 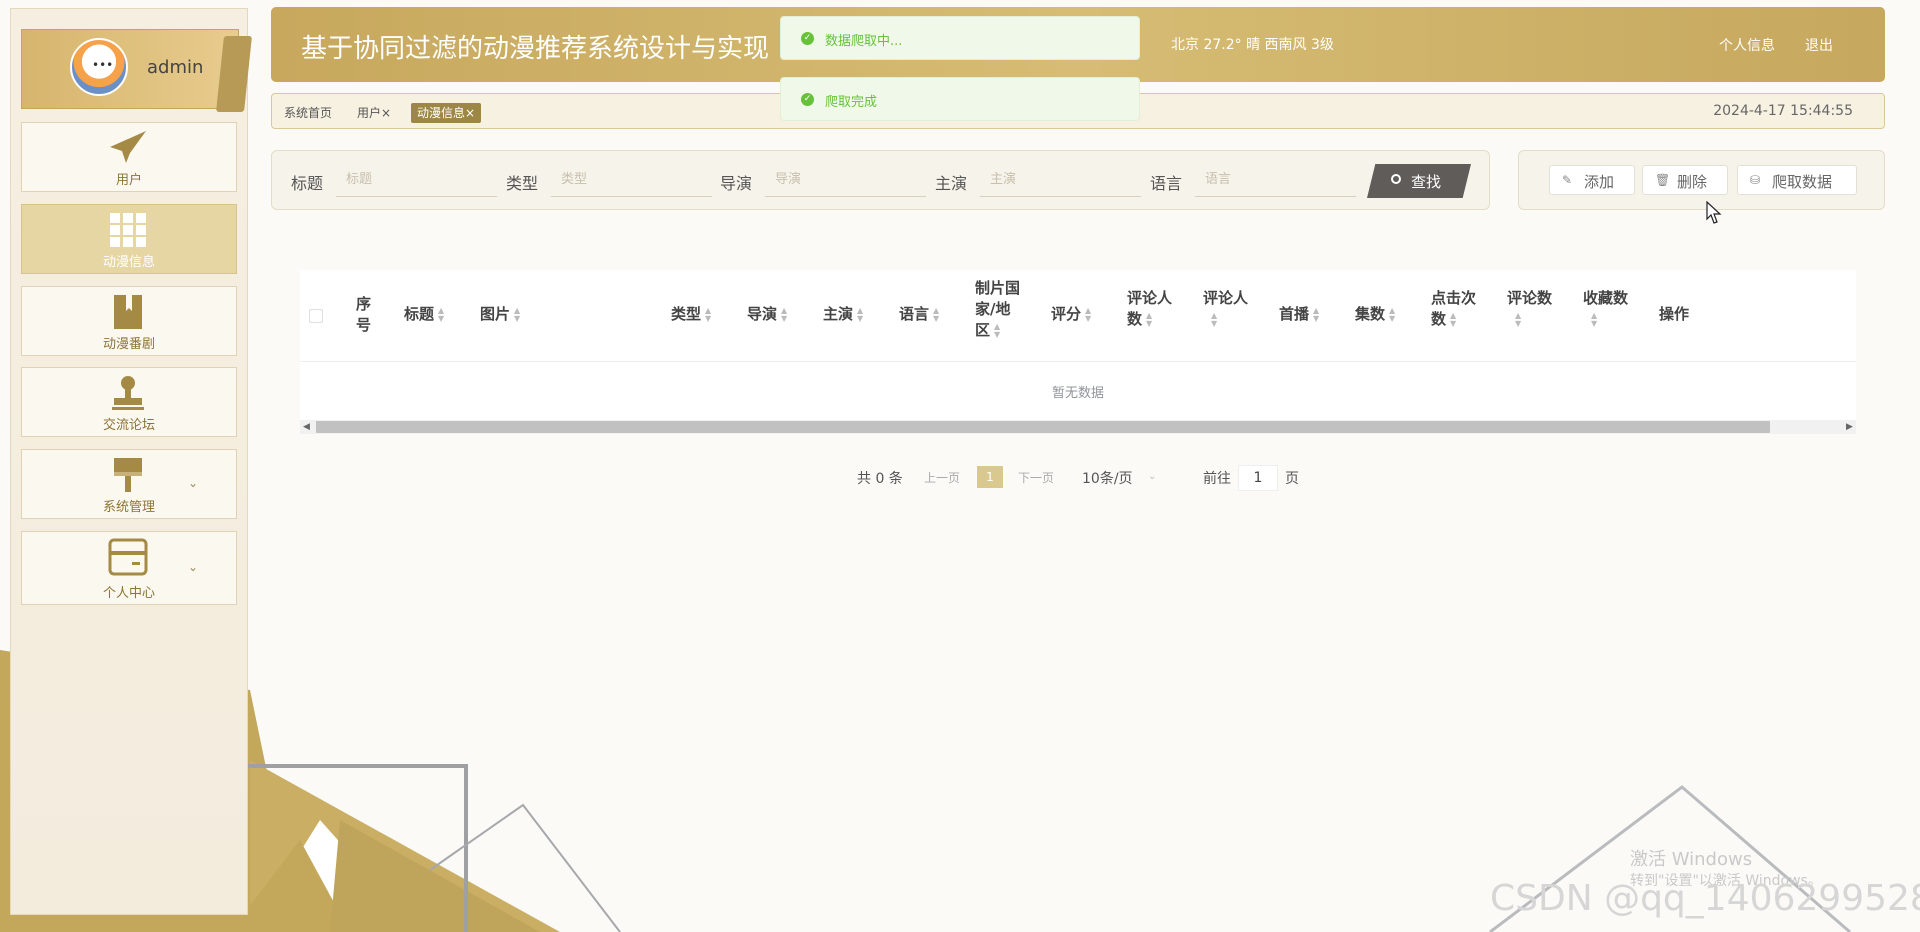 I want to click on tag-users: 用户×, so click(x=374, y=113).